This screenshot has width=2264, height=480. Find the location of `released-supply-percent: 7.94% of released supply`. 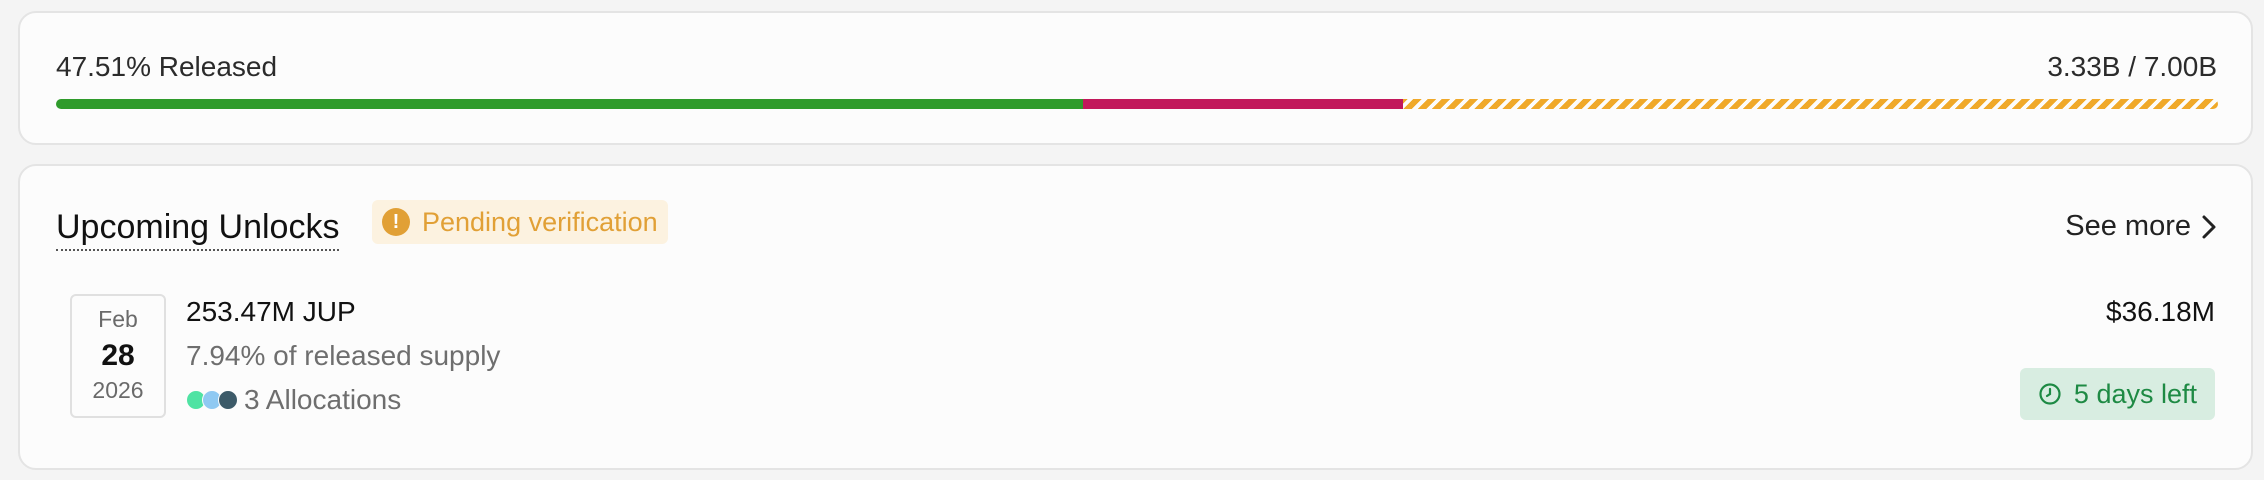

released-supply-percent: 7.94% of released supply is located at coordinates (343, 355).